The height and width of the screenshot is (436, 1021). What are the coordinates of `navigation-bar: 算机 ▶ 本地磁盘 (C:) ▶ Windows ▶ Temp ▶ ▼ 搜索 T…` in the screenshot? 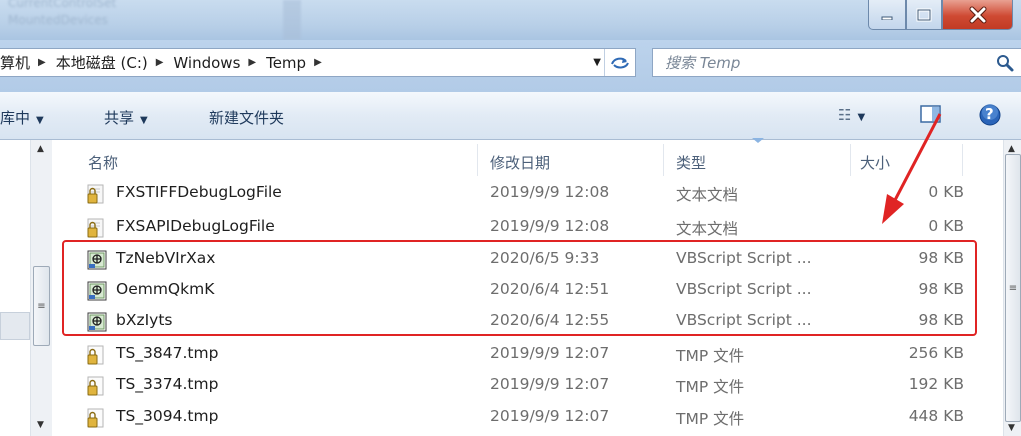 It's located at (510, 66).